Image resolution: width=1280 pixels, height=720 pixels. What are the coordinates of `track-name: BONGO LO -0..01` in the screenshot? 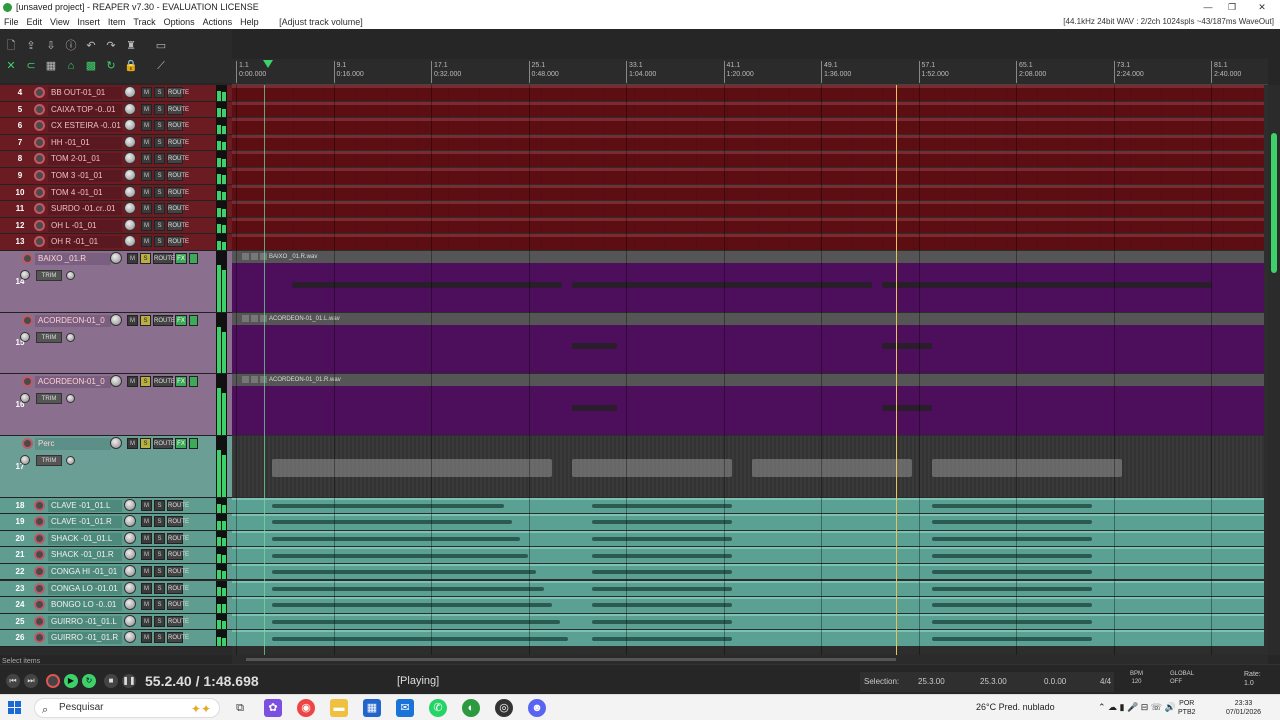 It's located at (85, 605).